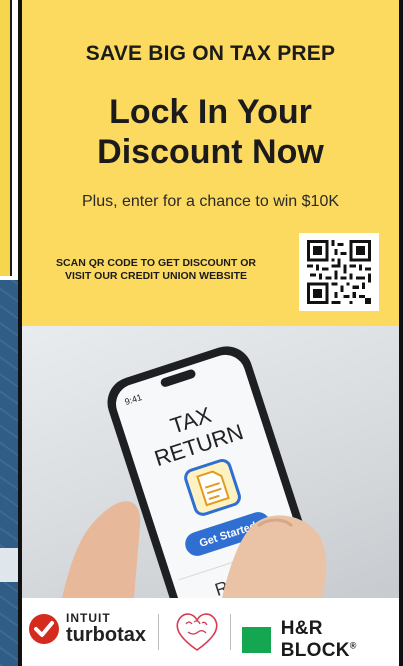  I want to click on partner-logos: INTUIT turbotax H&R BLOCK®, so click(210, 632).